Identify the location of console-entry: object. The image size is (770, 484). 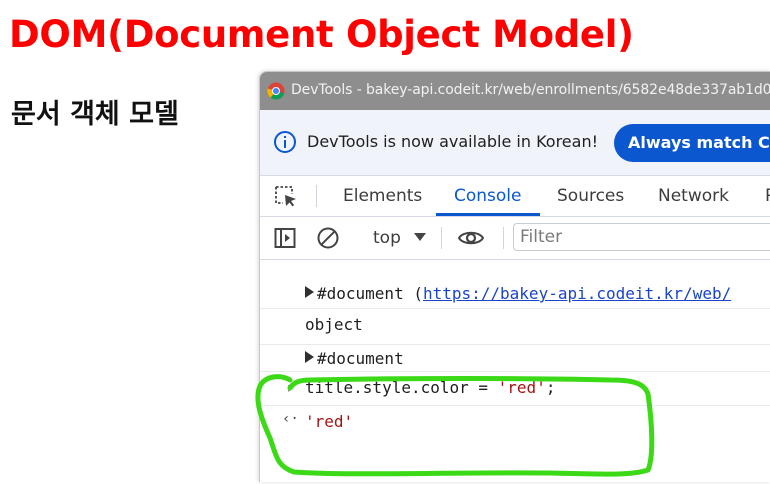
(334, 324).